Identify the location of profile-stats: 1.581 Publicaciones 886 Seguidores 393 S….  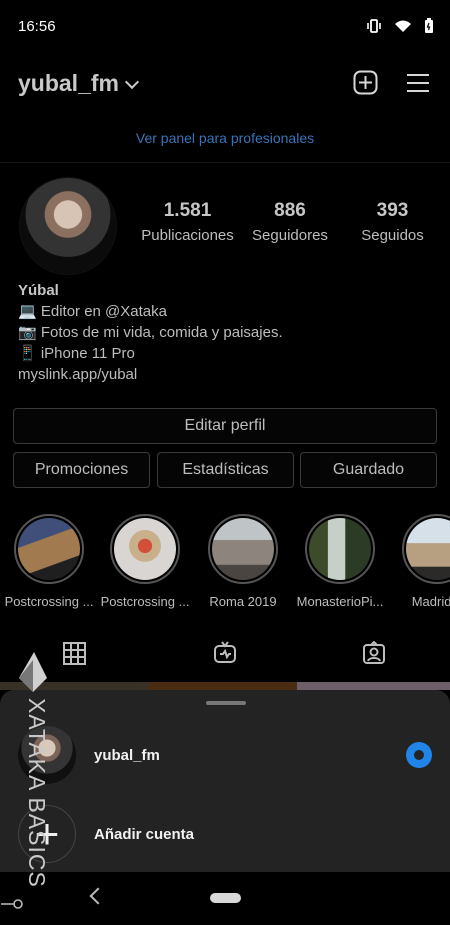
(290, 222).